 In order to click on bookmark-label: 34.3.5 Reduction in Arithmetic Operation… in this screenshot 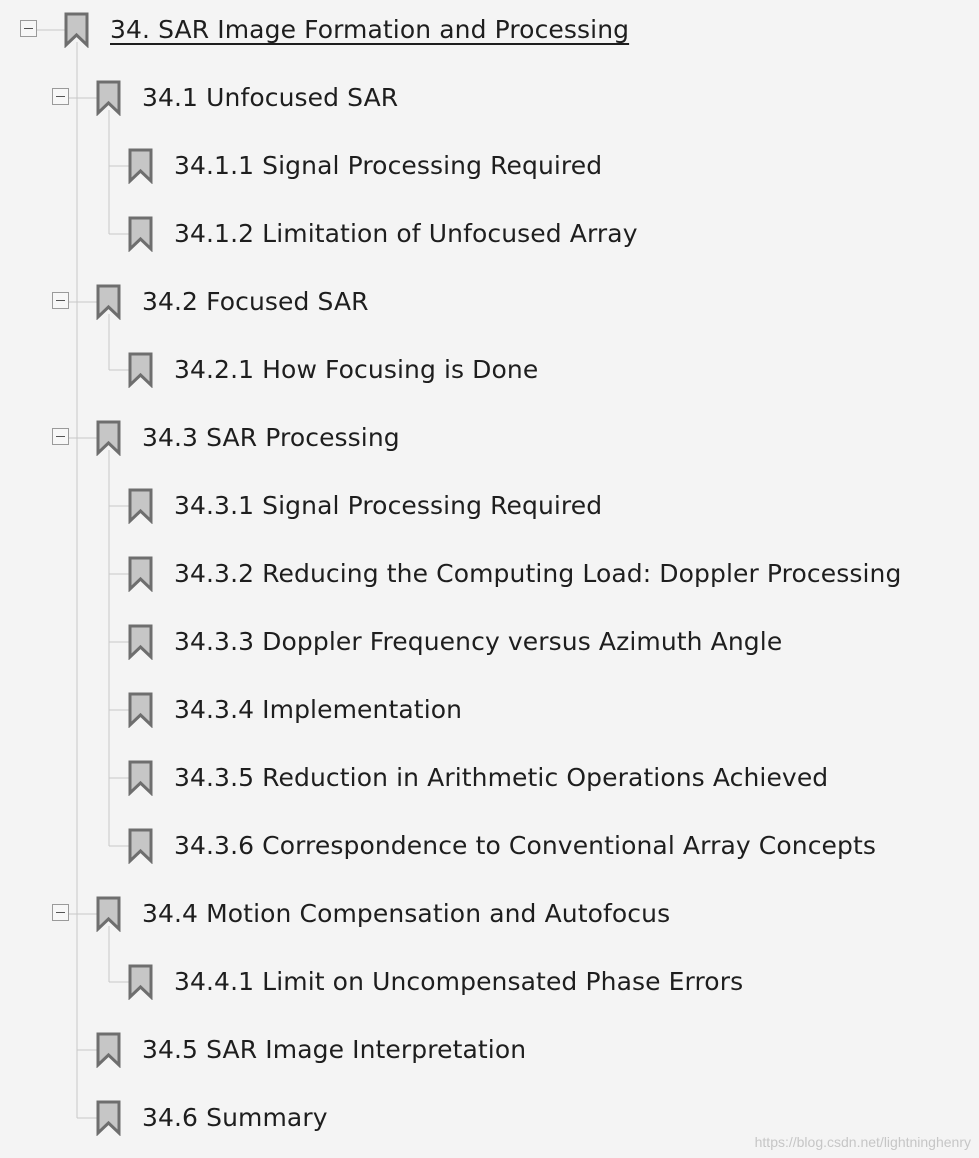, I will do `click(501, 778)`.